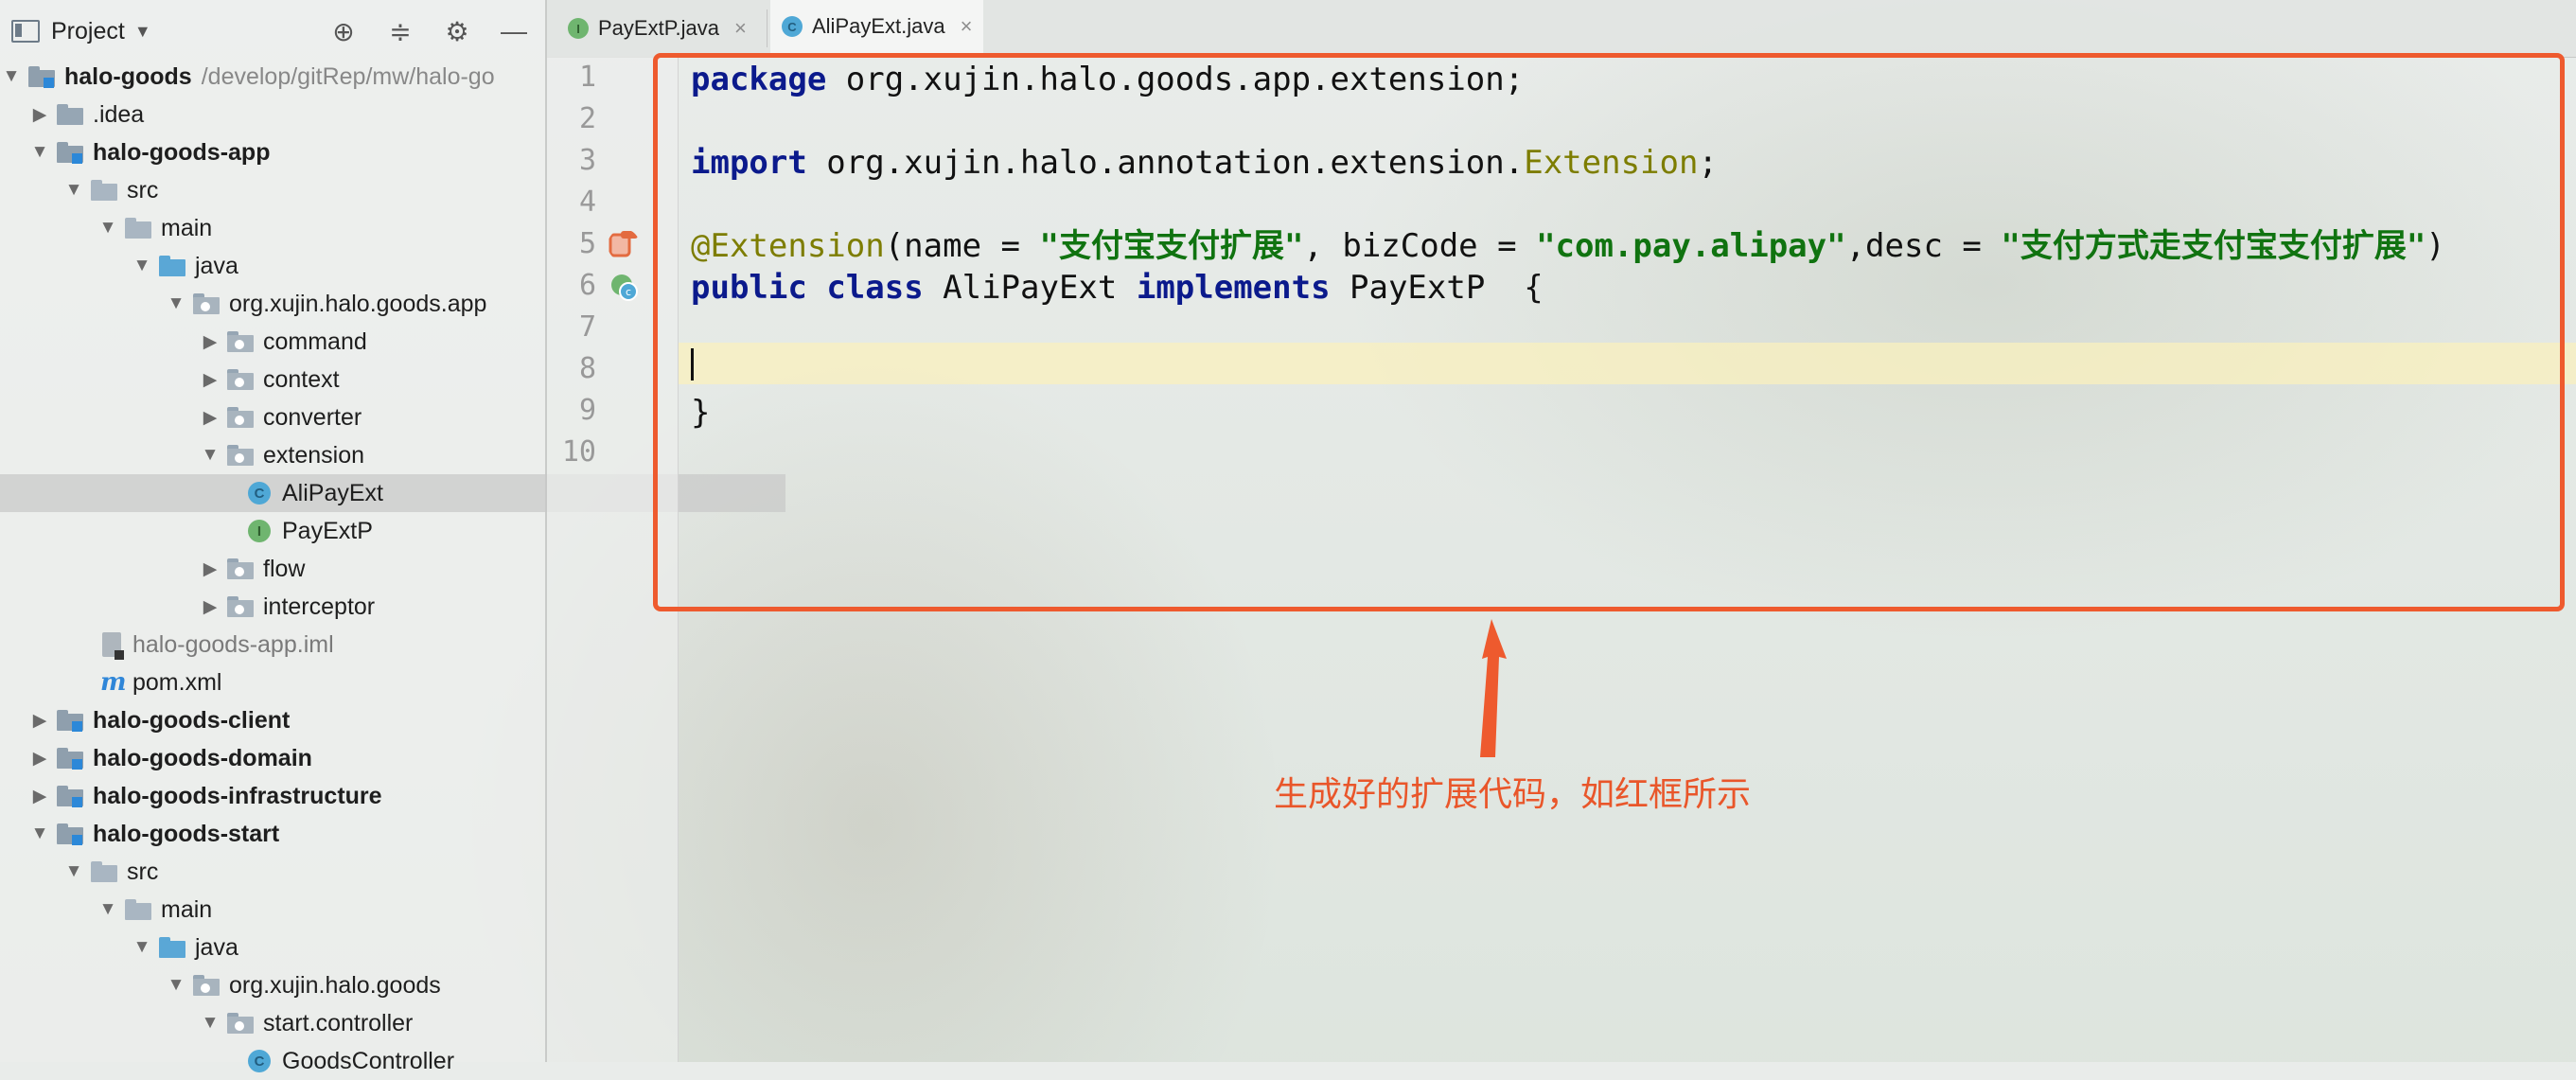 This screenshot has height=1080, width=2576. What do you see at coordinates (192, 720) in the screenshot?
I see `tree-item-label: halo-goods-client` at bounding box center [192, 720].